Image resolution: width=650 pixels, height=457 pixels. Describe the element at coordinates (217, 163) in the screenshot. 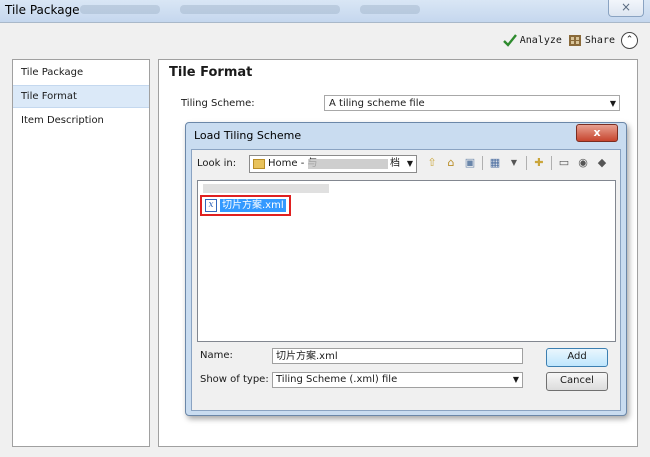

I see `look-in-label: Look in:` at that location.